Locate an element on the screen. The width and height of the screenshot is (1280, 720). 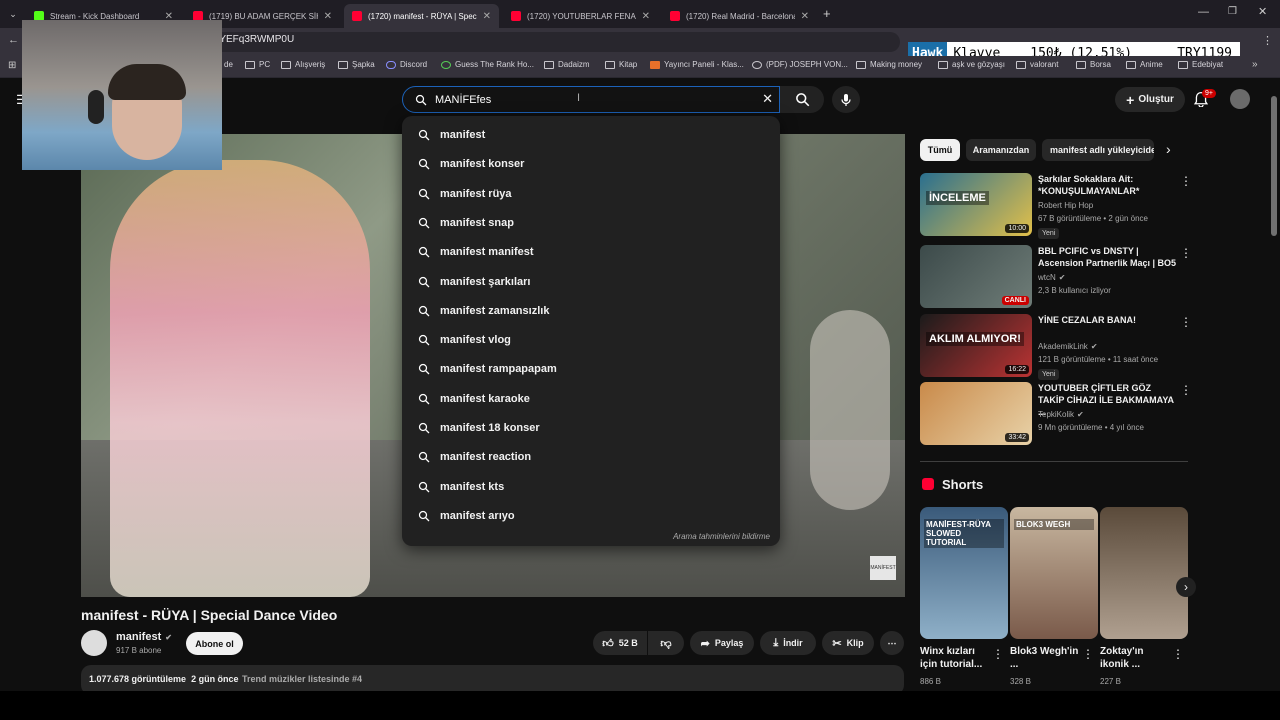
create-button: + Oluştur is located at coordinates (1150, 99).